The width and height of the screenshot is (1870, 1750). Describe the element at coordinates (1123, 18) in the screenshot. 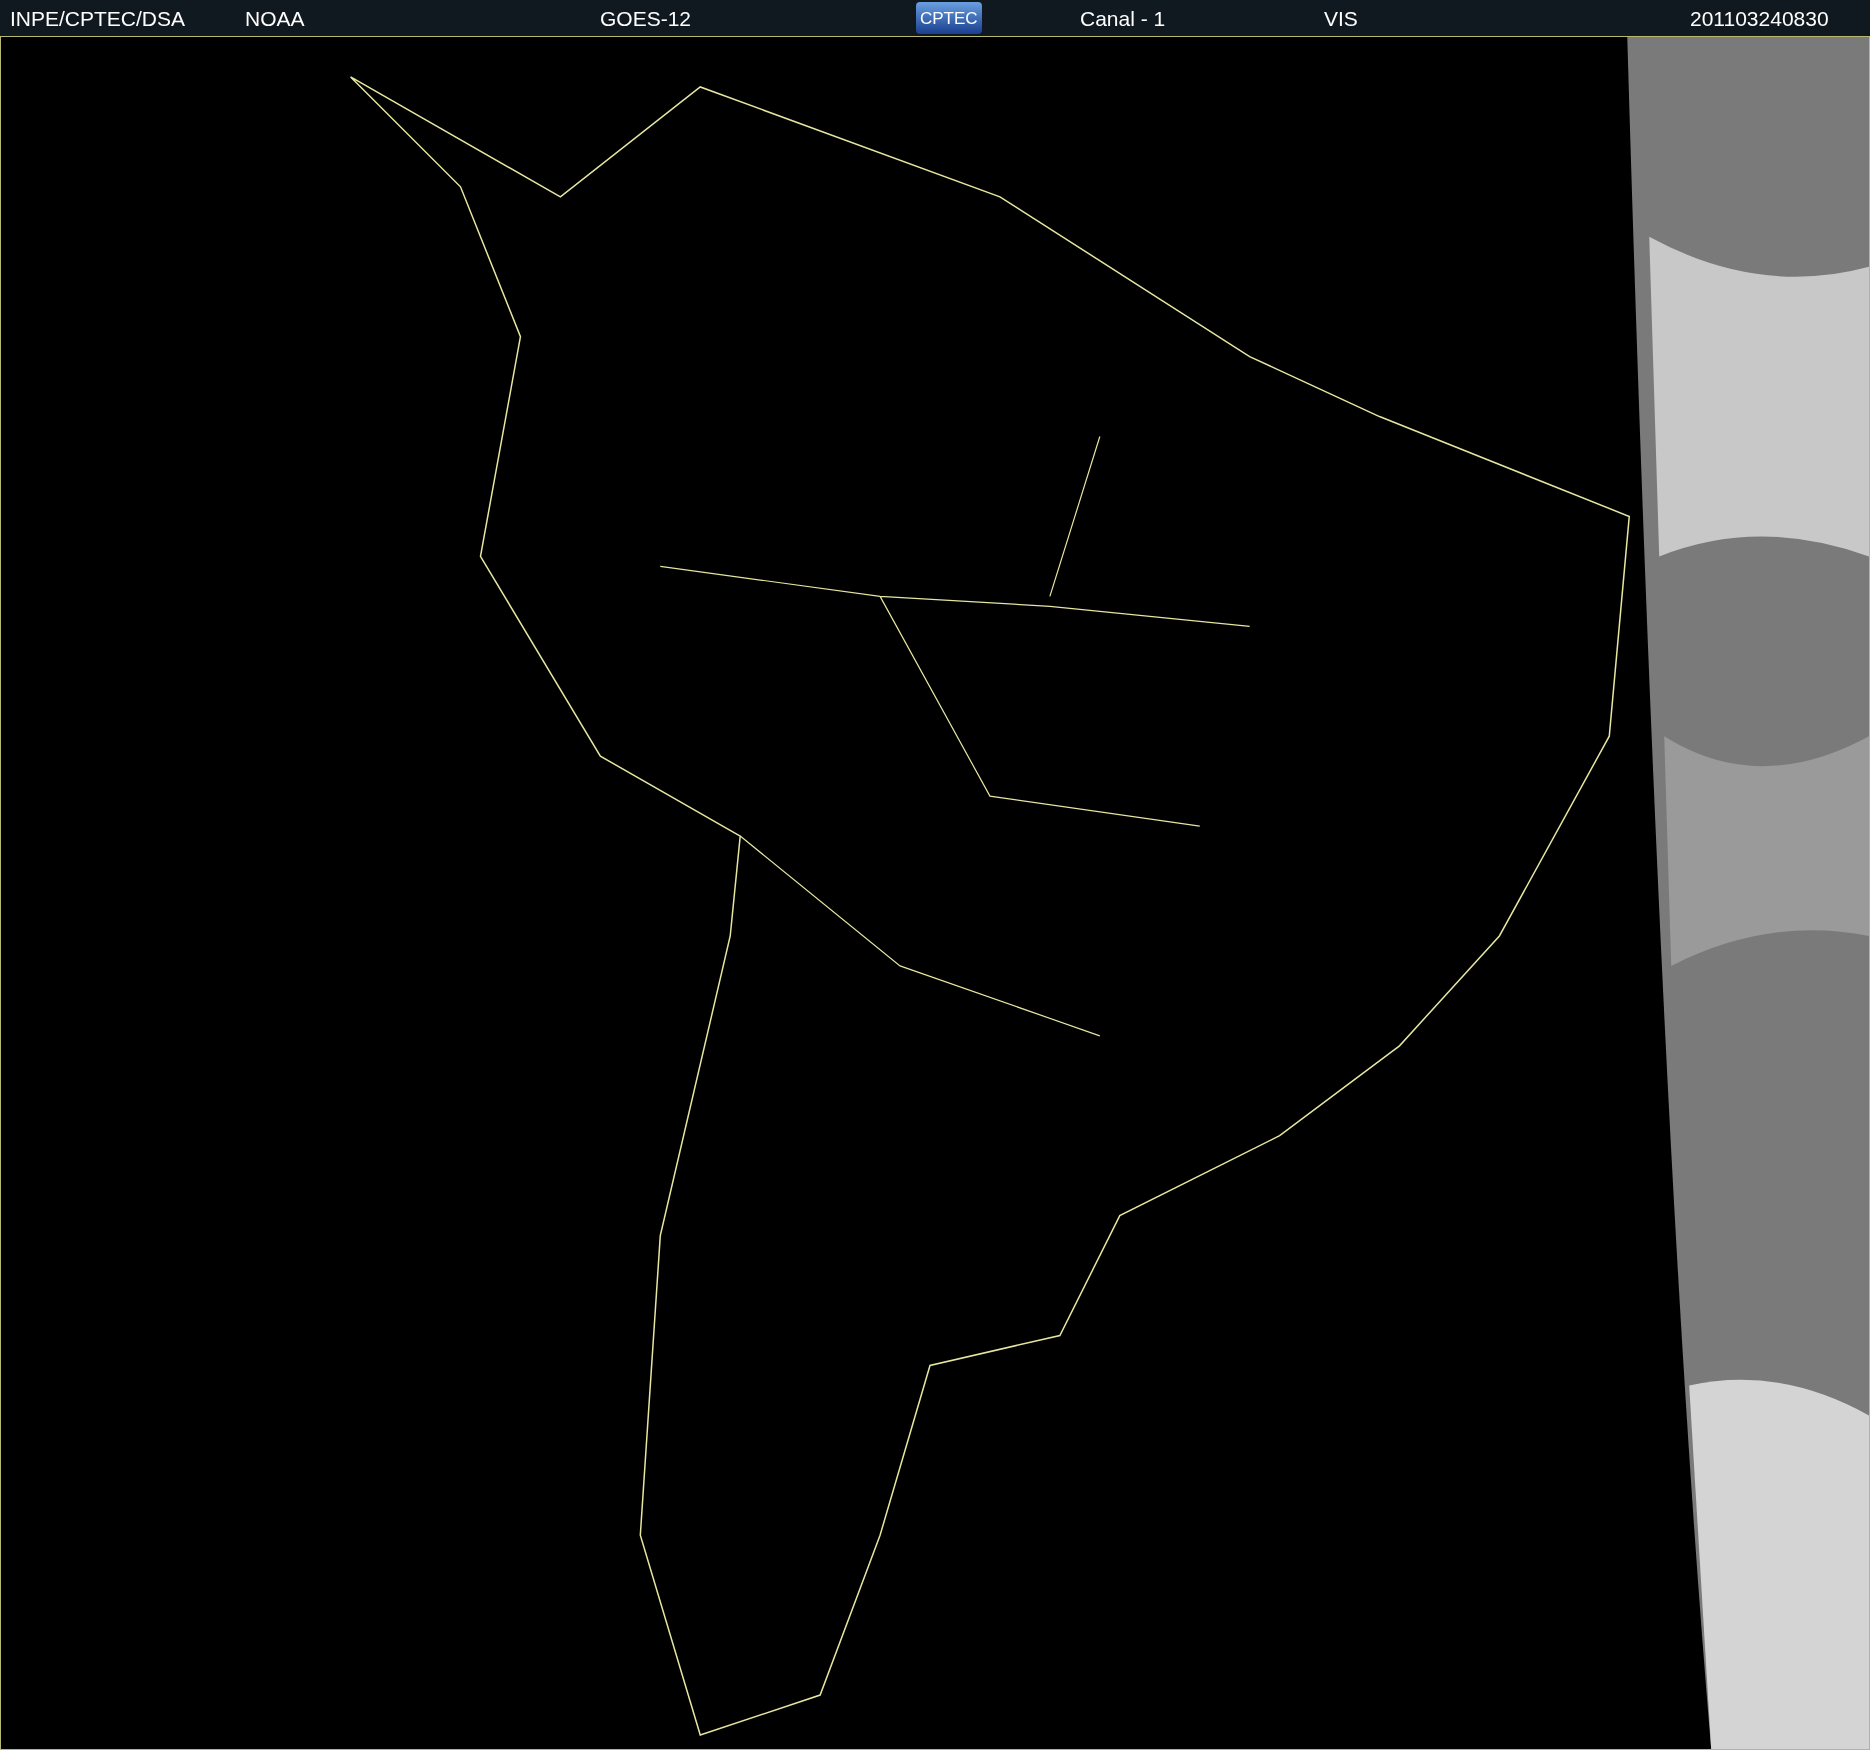

I see `header-label: Canal - 1` at that location.